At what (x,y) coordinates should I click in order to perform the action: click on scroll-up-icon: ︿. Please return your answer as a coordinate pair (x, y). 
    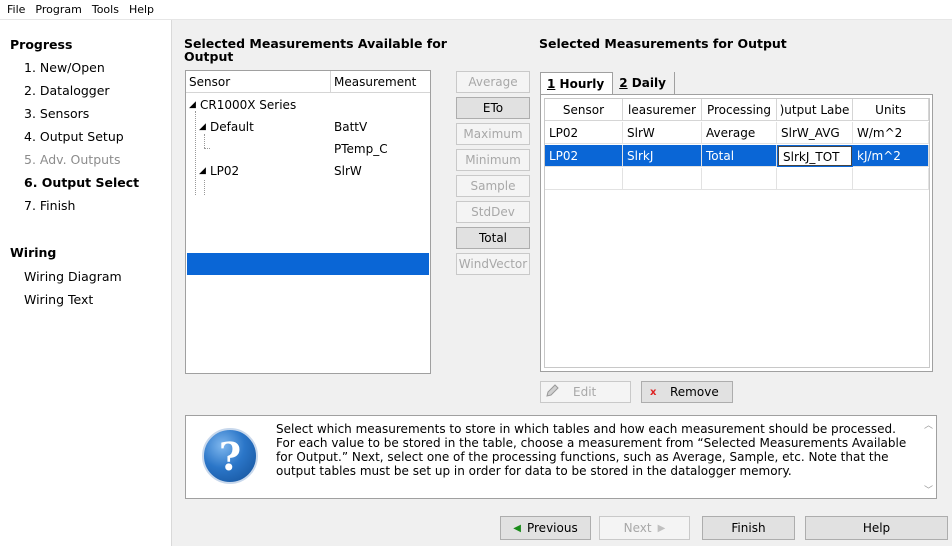
    Looking at the image, I should click on (928, 424).